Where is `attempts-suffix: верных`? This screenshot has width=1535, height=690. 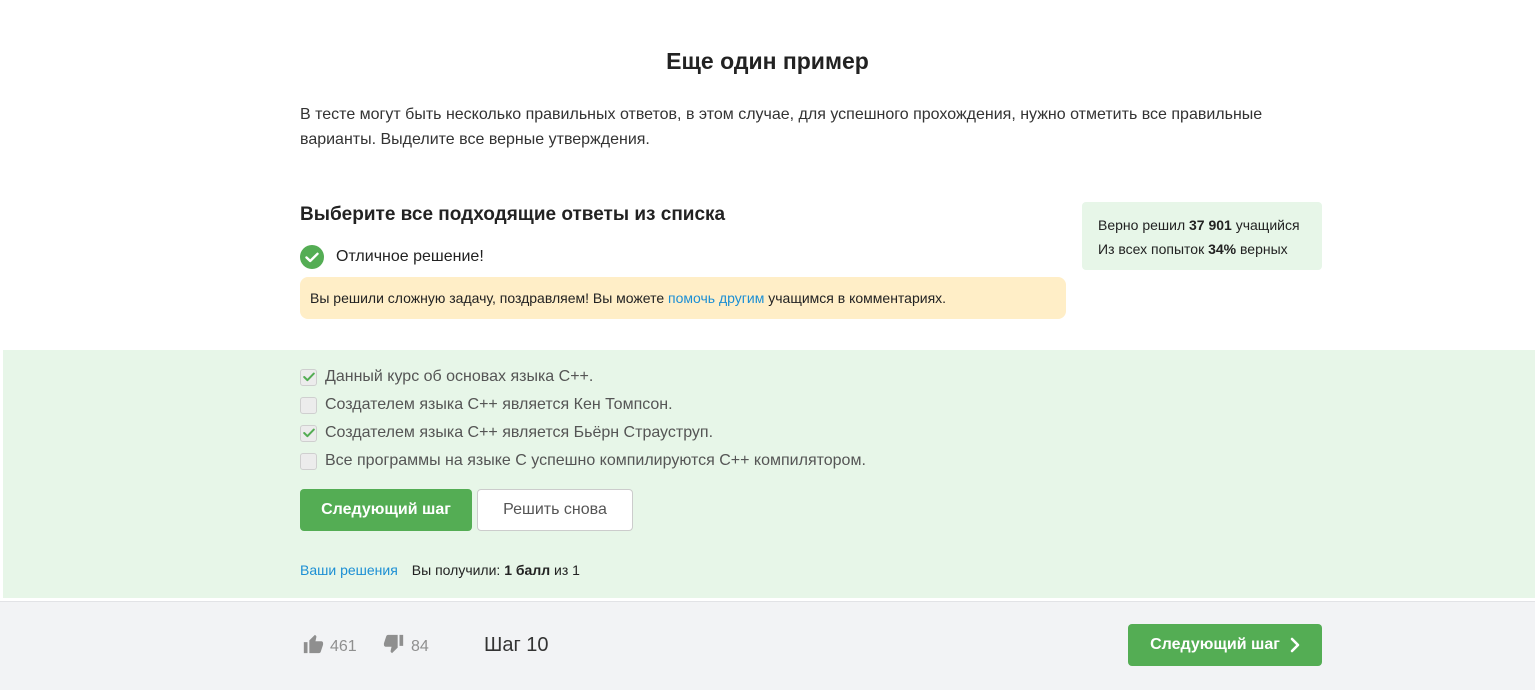 attempts-suffix: верных is located at coordinates (1262, 249).